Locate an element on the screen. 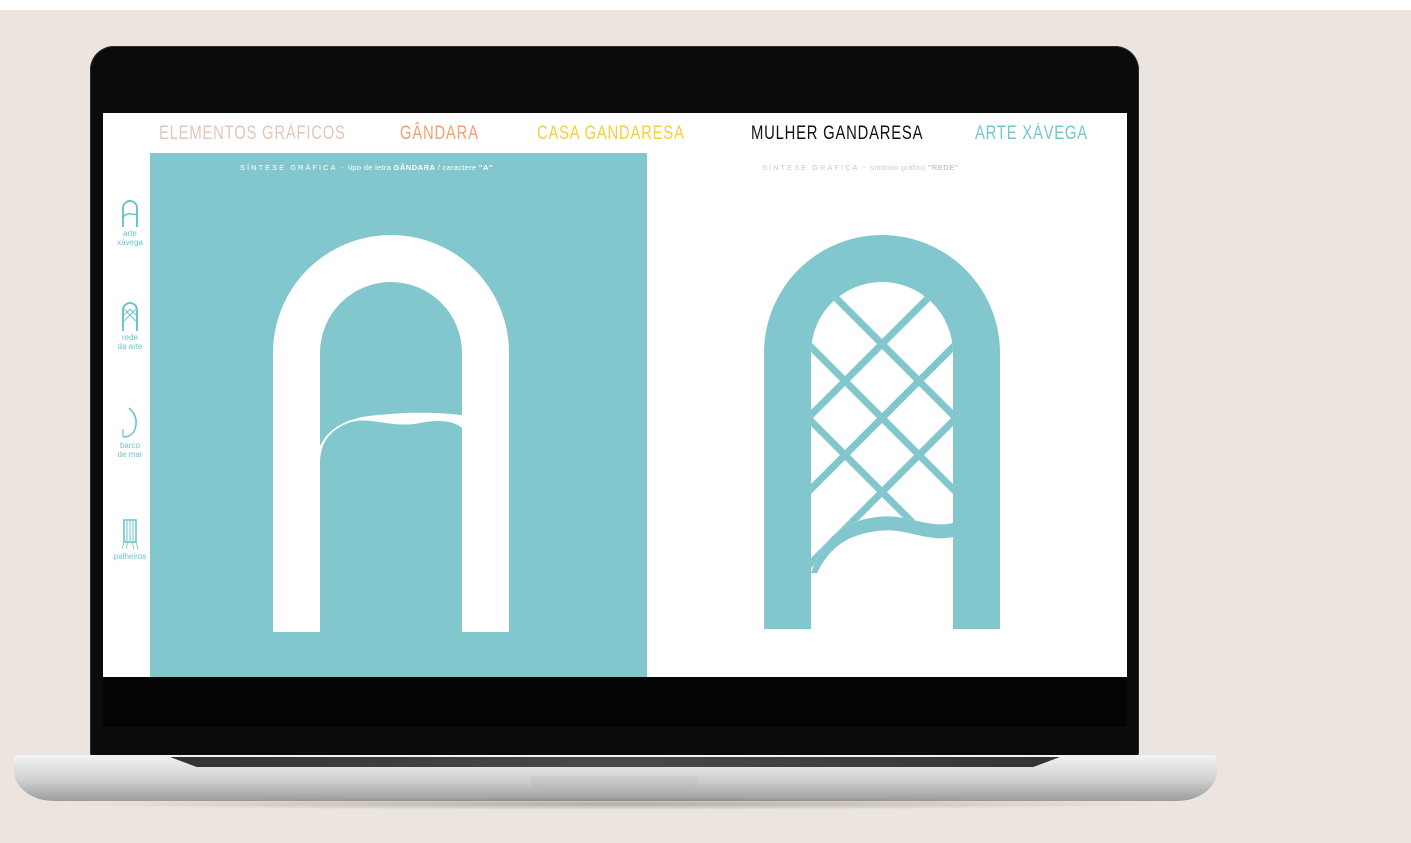 The width and height of the screenshot is (1411, 843). sidebar-label-line1: rede is located at coordinates (129, 337).